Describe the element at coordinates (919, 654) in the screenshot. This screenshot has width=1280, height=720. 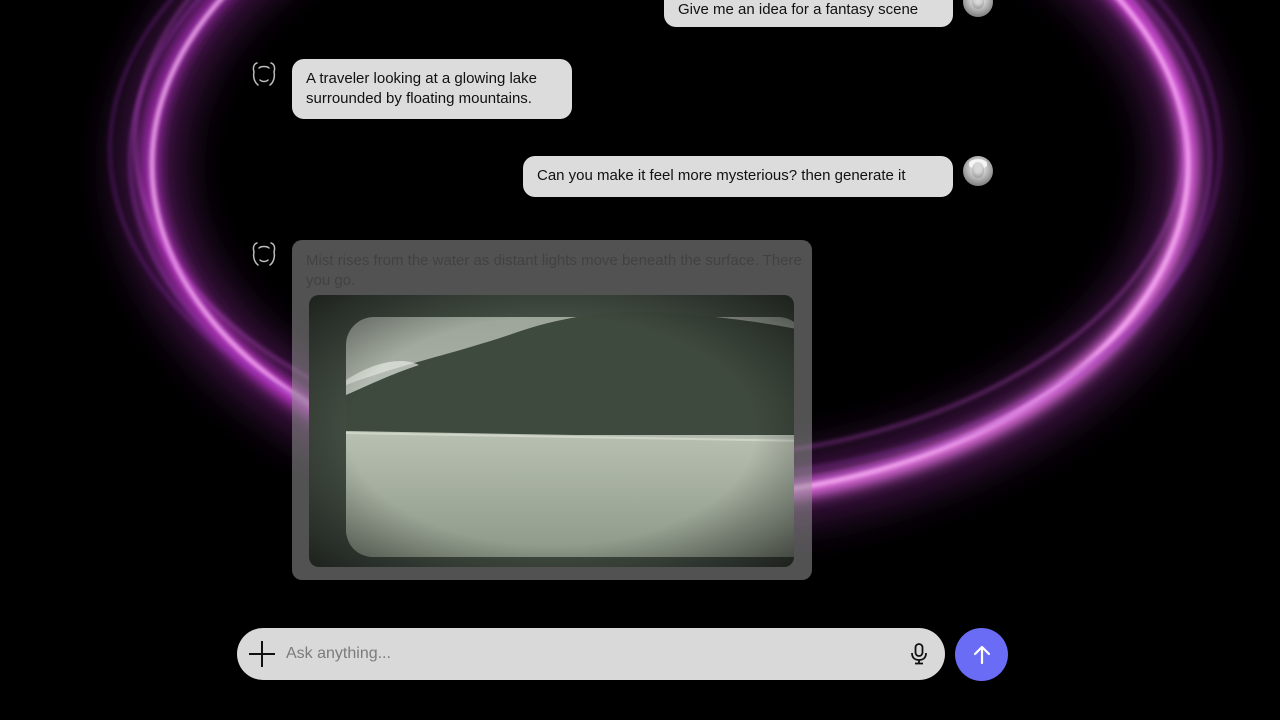
I see `microphone-icon` at that location.